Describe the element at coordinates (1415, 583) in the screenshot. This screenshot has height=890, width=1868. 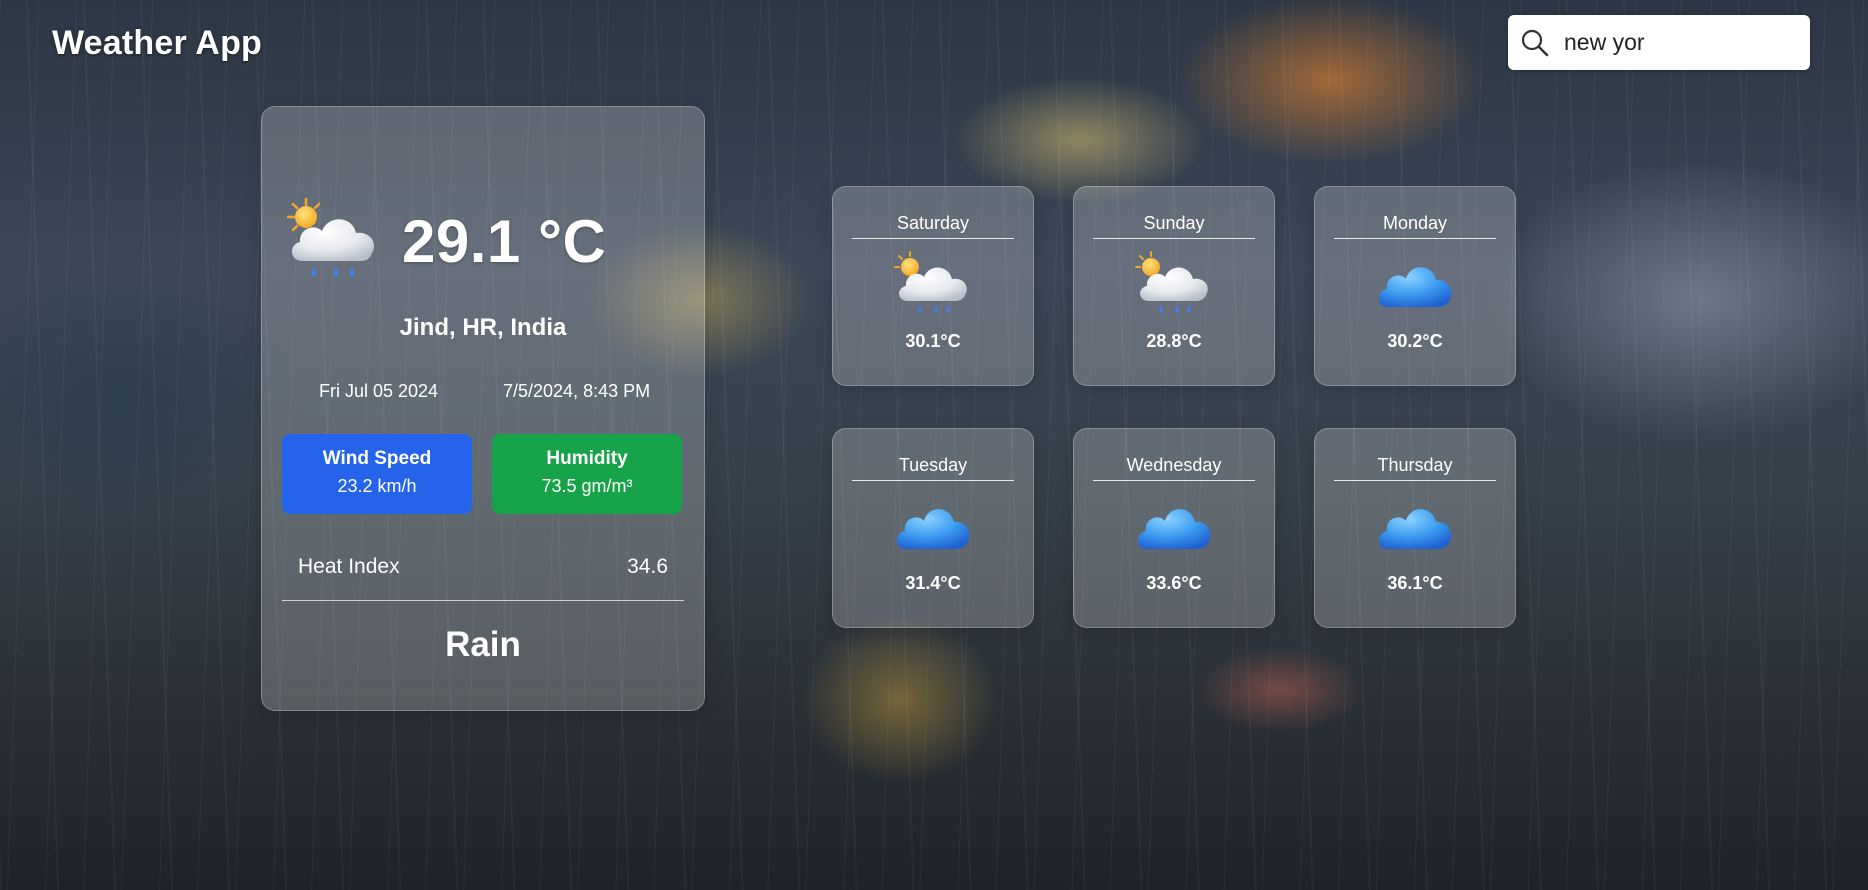
I see `forecast-temp: 36.1°C` at that location.